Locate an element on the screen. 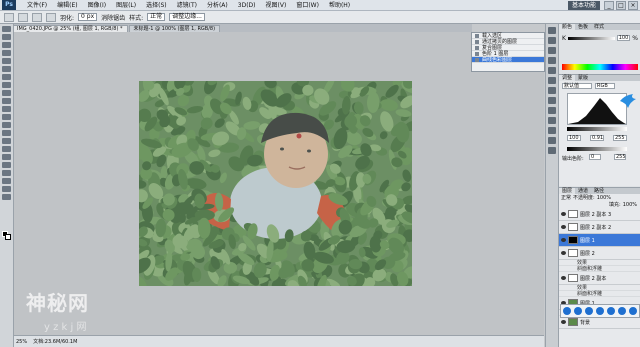  workspace-button: 基本功能 is located at coordinates (583, 5).